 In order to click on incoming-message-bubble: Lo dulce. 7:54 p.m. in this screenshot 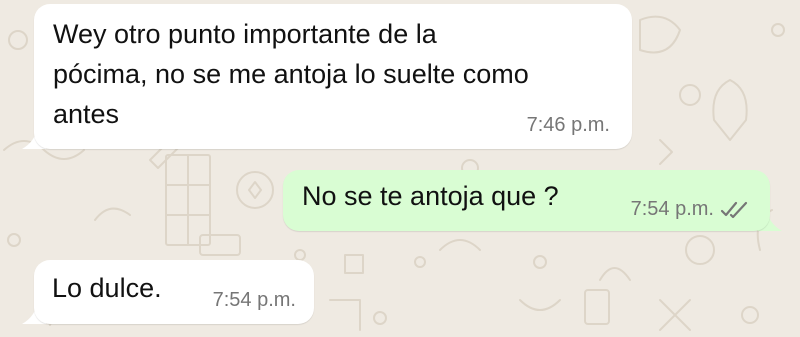, I will do `click(174, 292)`.